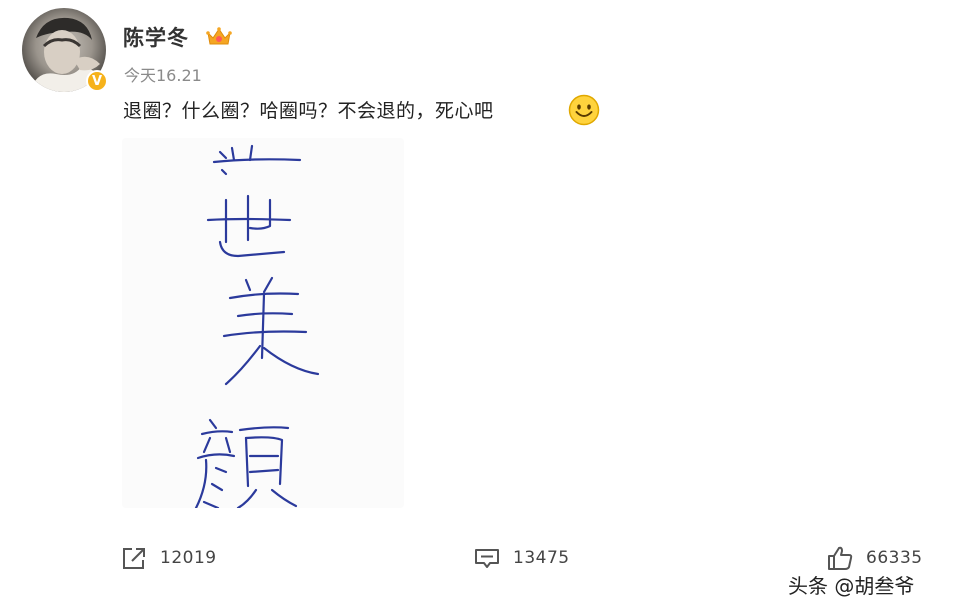  What do you see at coordinates (487, 558) in the screenshot?
I see `comment-icon` at bounding box center [487, 558].